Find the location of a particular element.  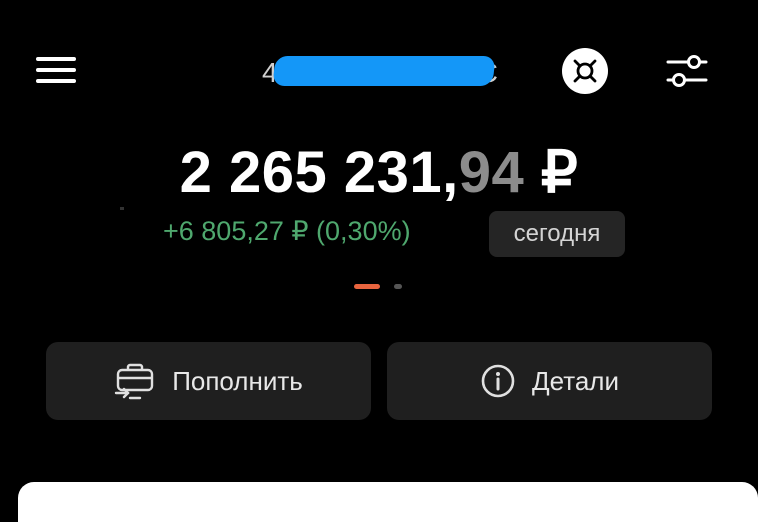

generic-currency-icon is located at coordinates (585, 71).